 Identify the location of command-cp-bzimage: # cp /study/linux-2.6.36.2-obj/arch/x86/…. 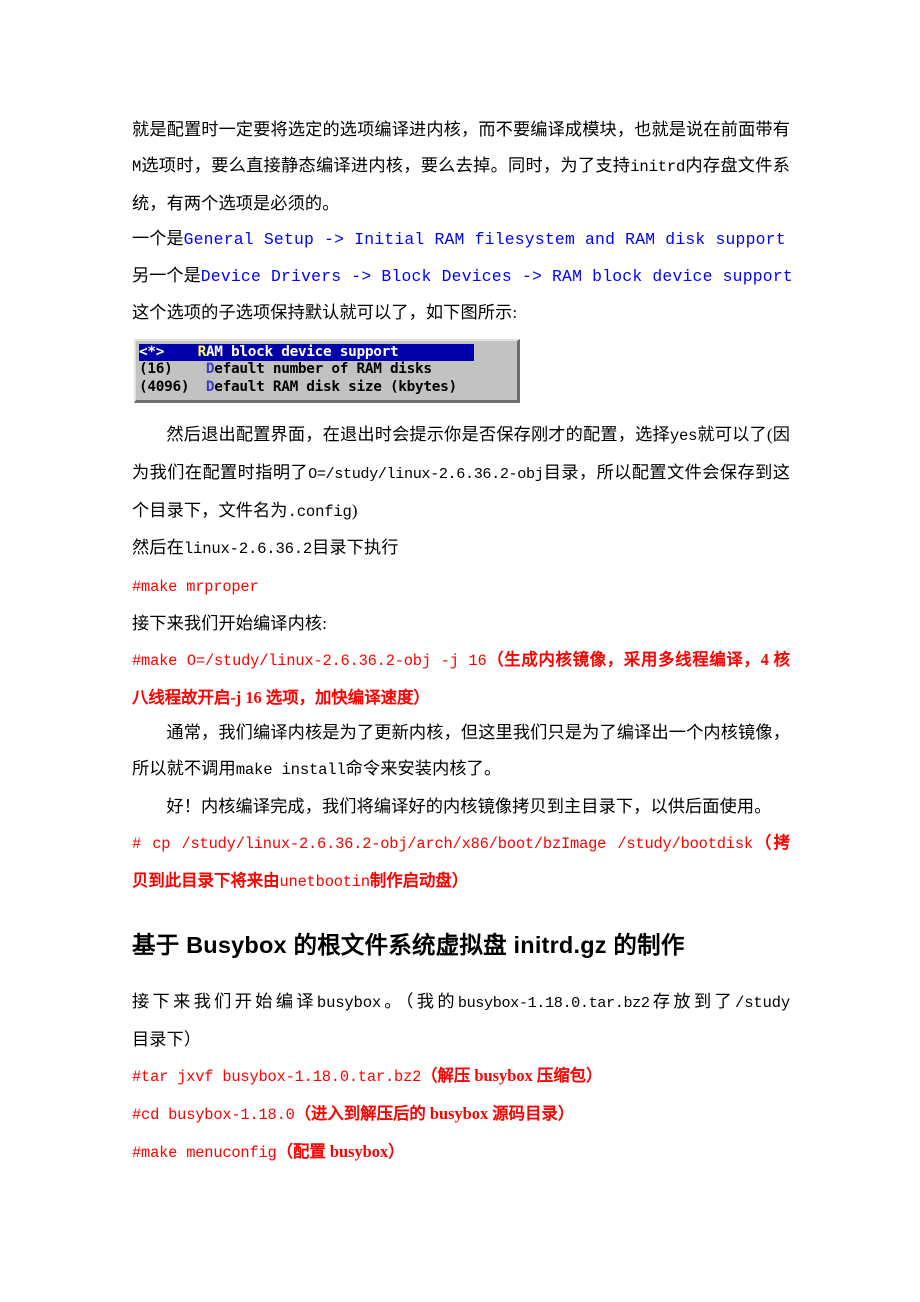
(461, 863).